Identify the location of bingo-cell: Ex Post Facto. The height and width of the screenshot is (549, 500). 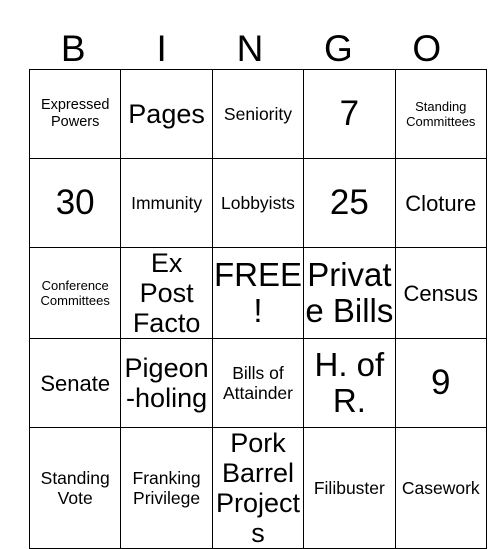
(166, 293).